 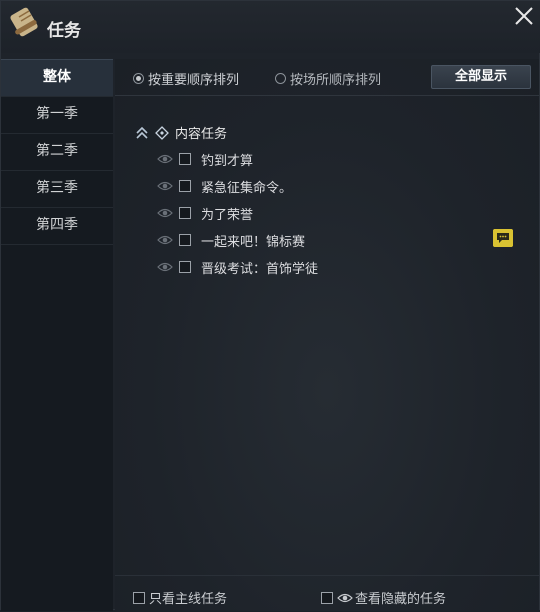 I want to click on show-hidden-label: 查看隐藏的任务, so click(x=401, y=599).